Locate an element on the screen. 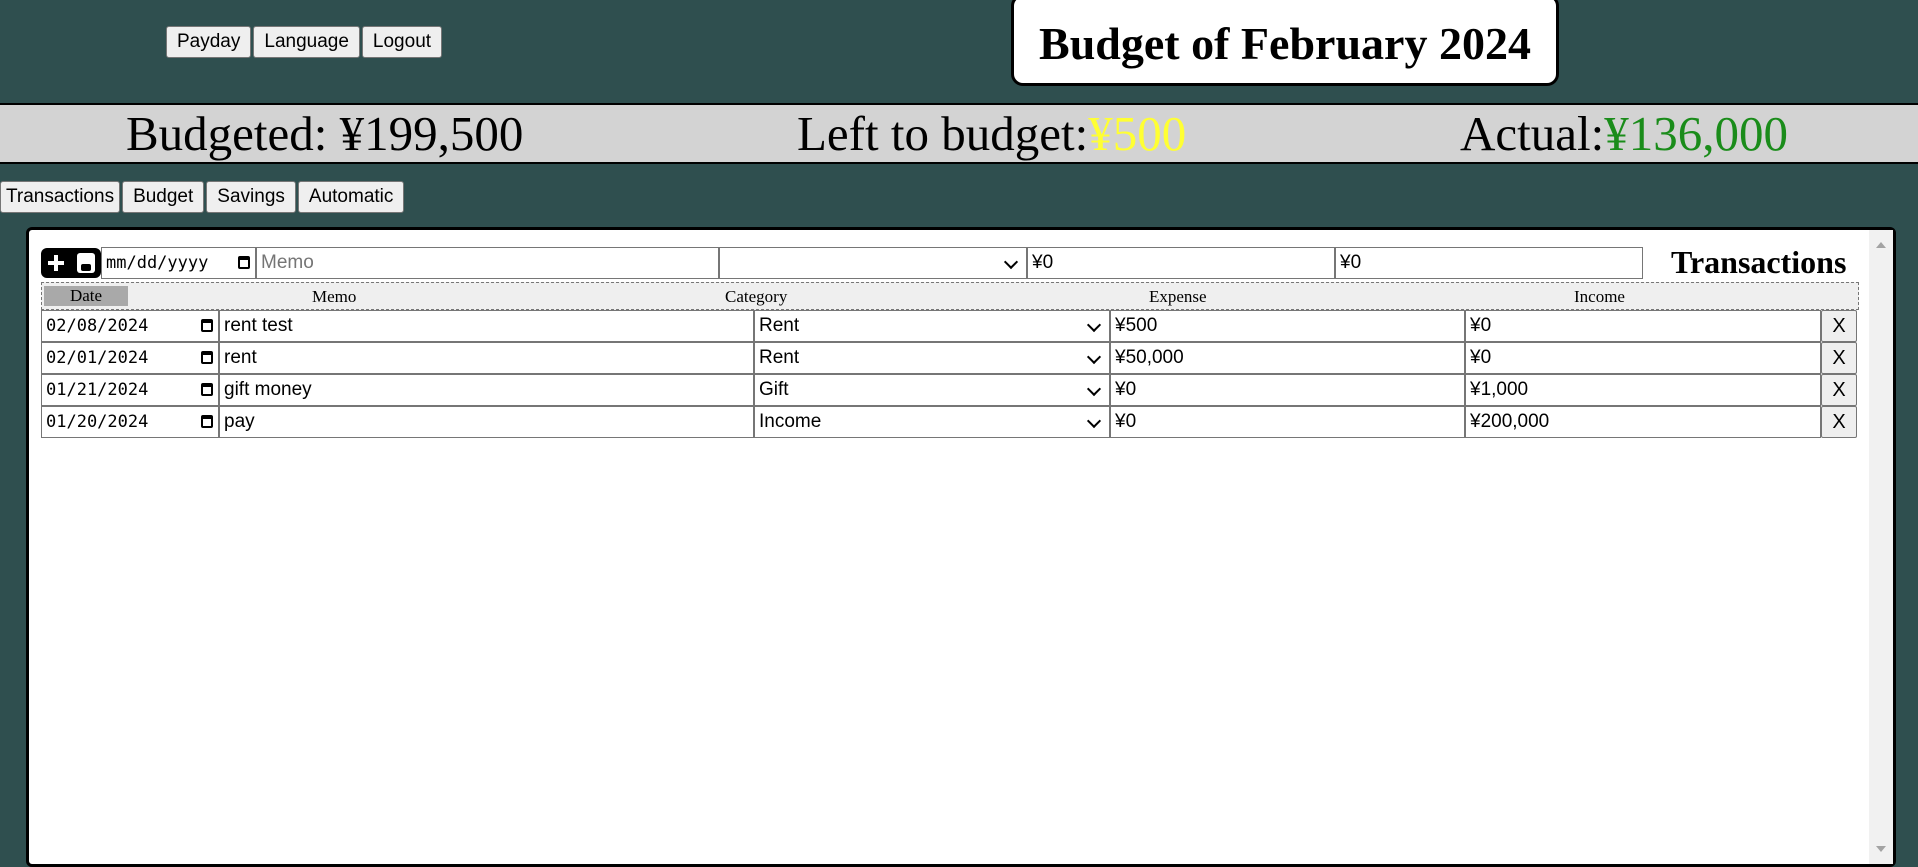 This screenshot has height=867, width=1918. panel-title: Transactions is located at coordinates (1759, 262).